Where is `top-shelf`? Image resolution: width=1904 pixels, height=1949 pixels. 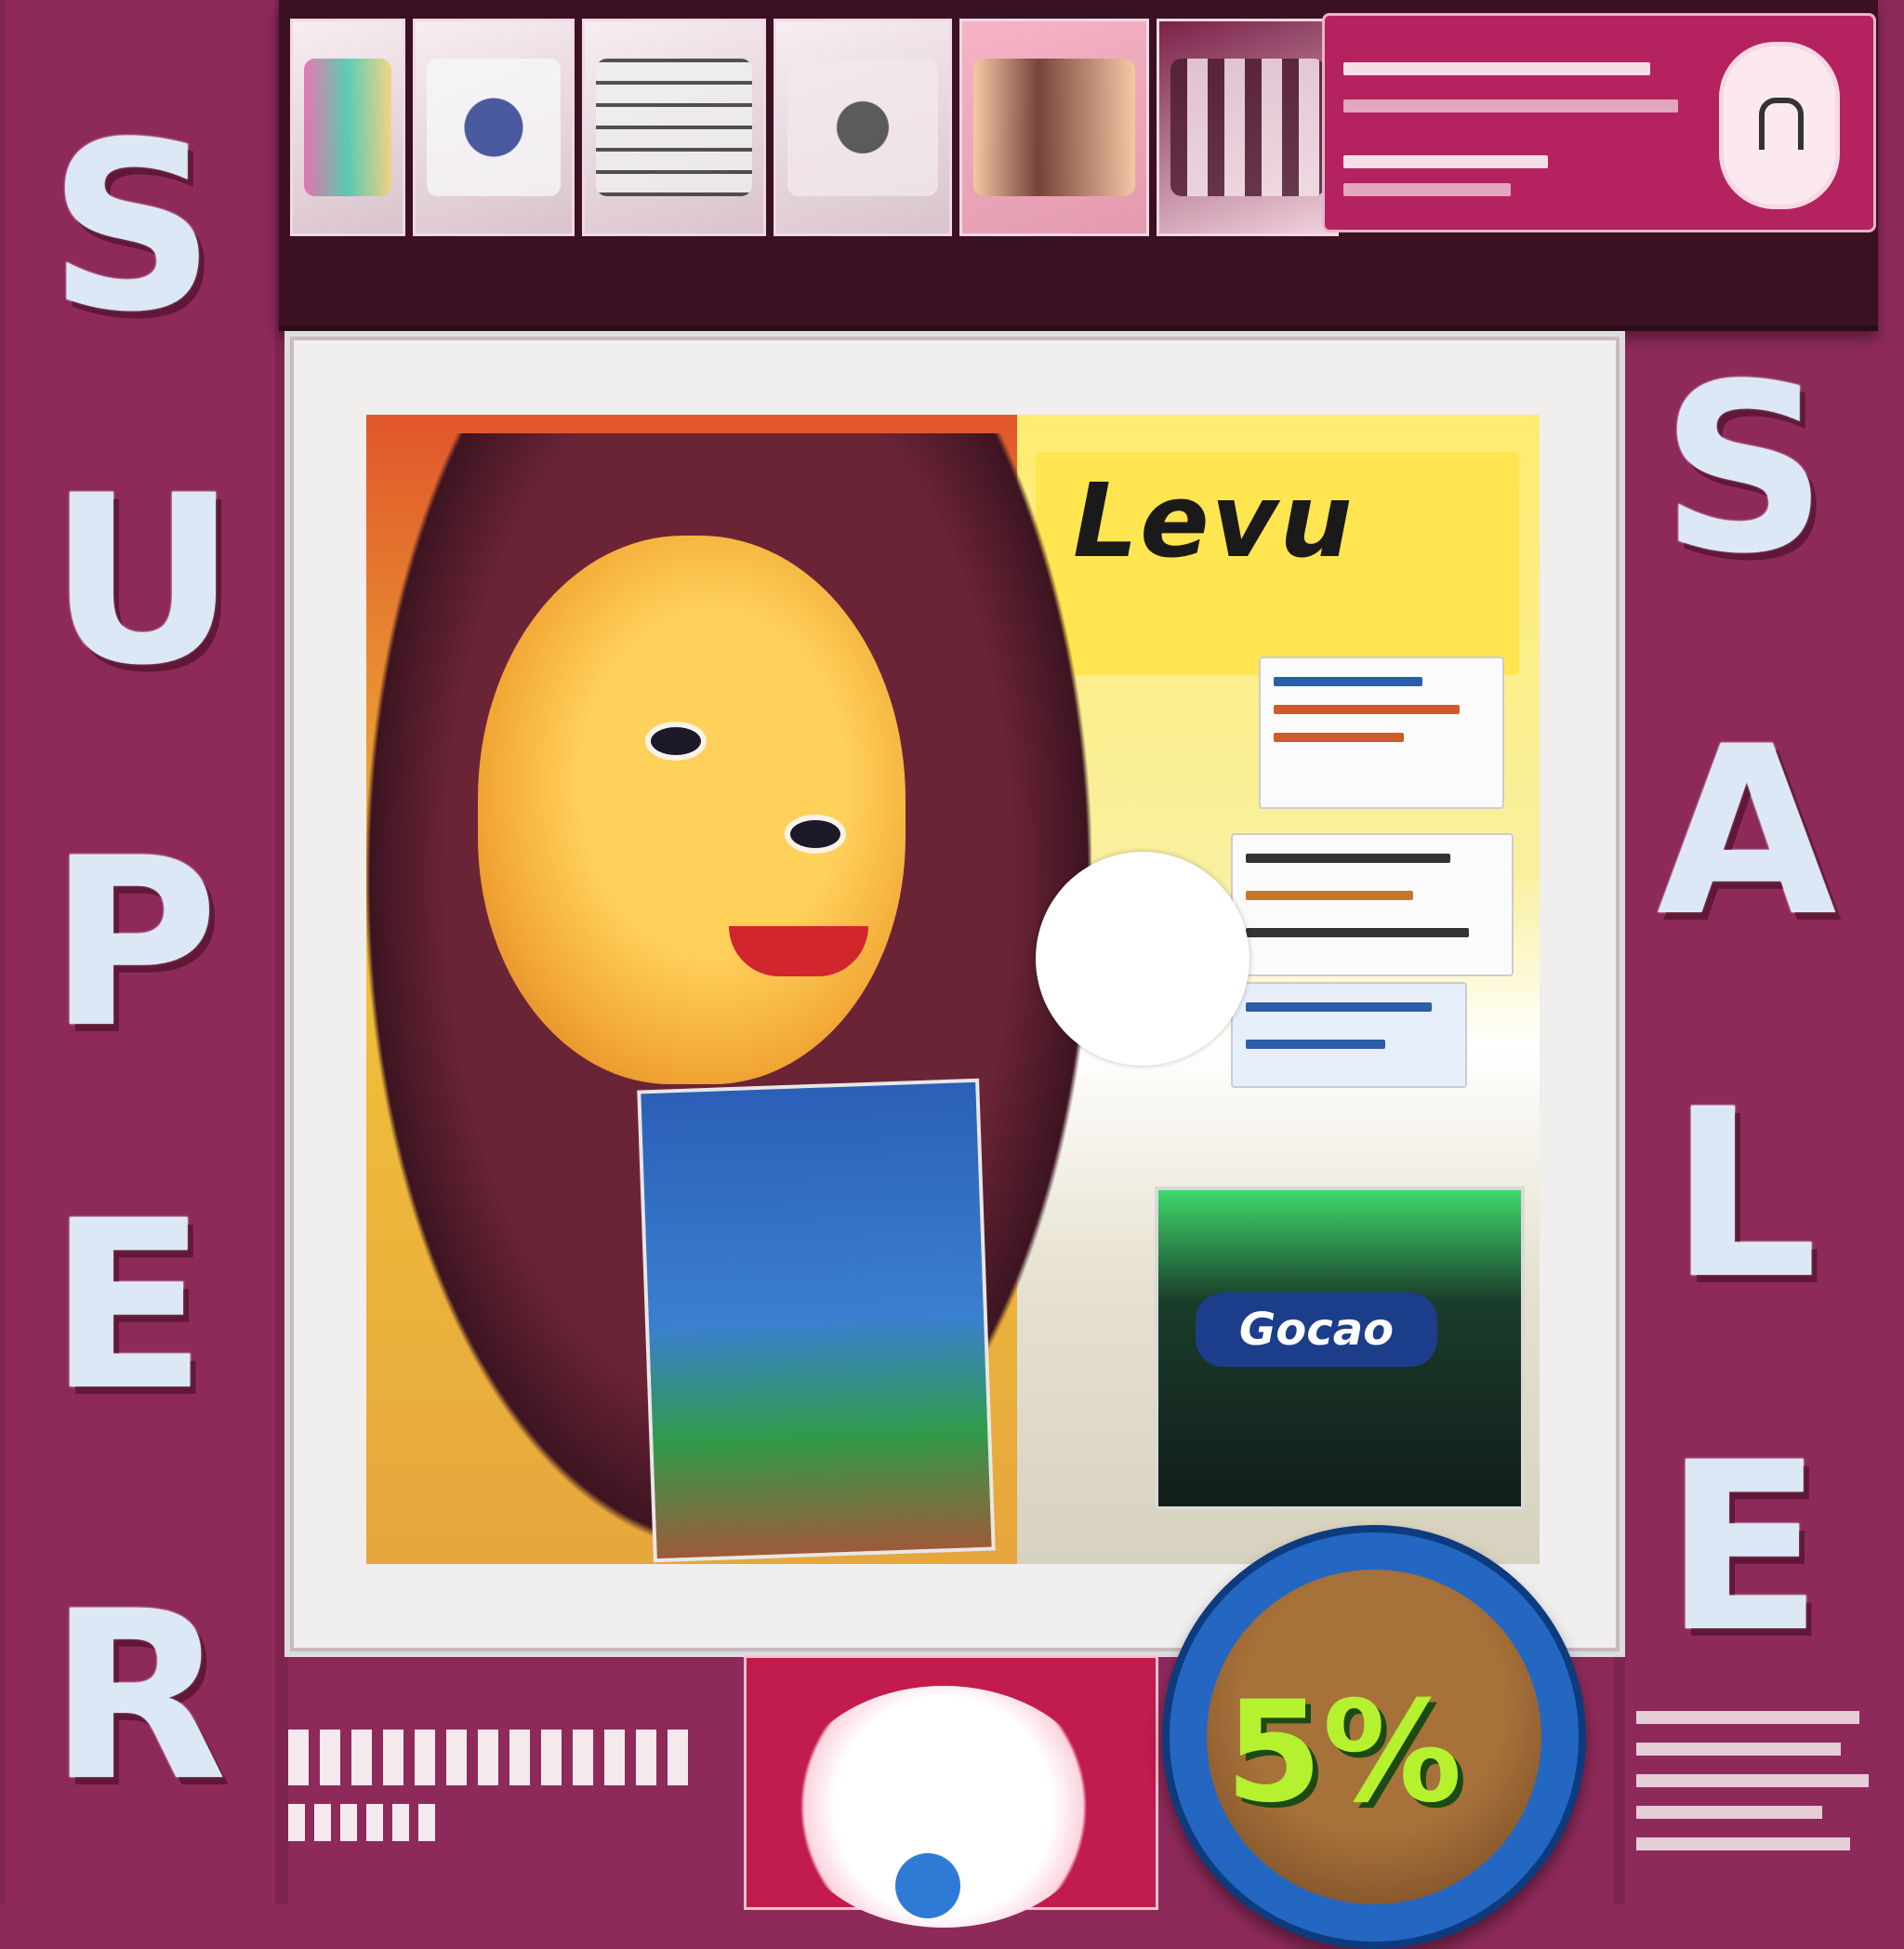 top-shelf is located at coordinates (1078, 165).